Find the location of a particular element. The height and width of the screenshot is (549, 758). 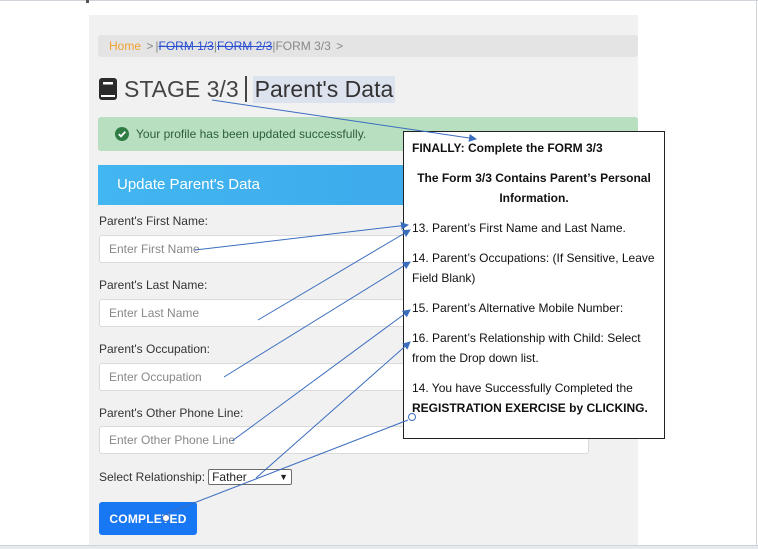

title-divider is located at coordinates (245, 89).